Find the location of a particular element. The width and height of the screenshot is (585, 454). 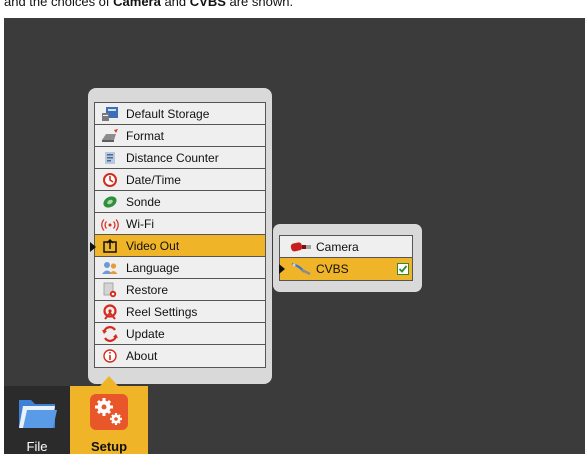

info-icon is located at coordinates (110, 356).